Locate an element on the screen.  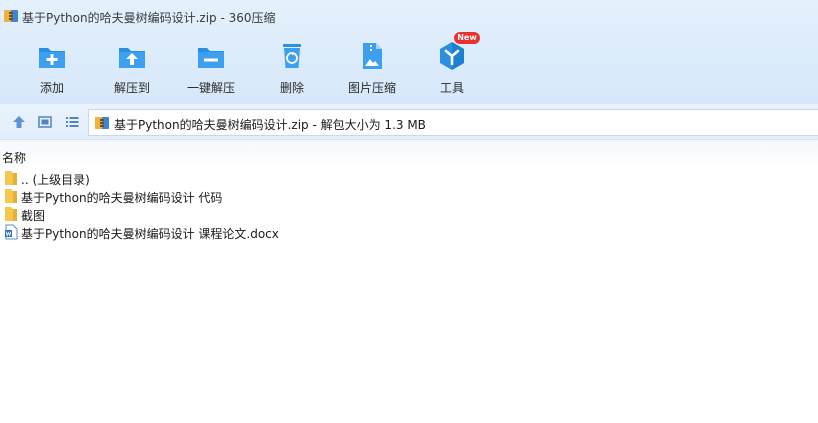
address-row: 基于Python的哈夫曼树编码设计.zip - 解包大小为 1.3 MB is located at coordinates (409, 122).